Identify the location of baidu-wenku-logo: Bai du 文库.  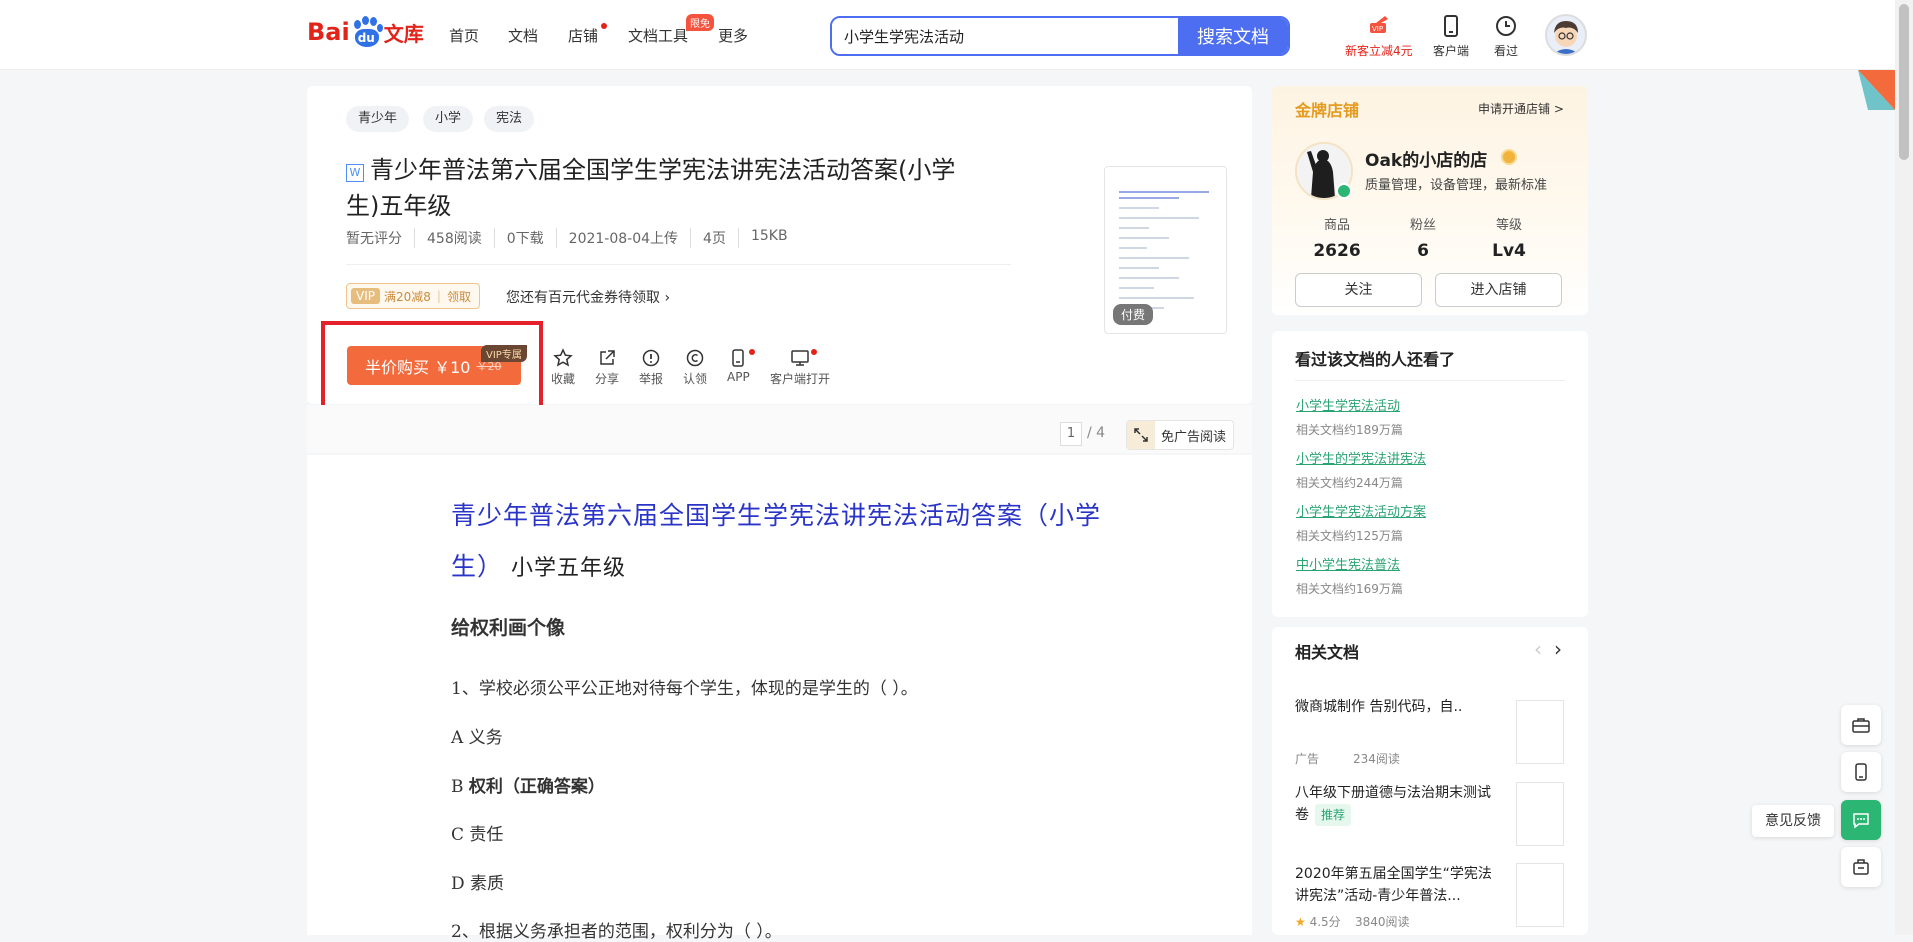
(365, 32).